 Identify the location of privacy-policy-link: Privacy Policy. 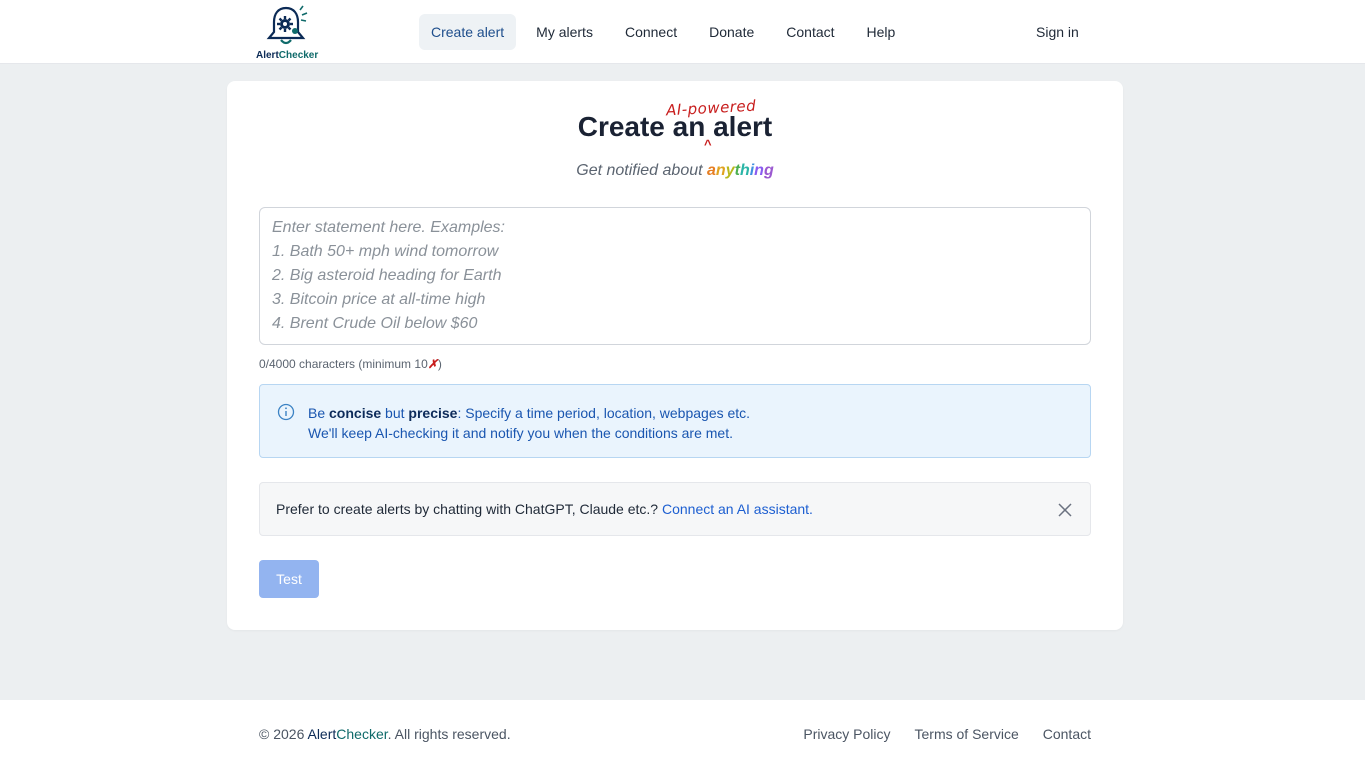
(846, 734).